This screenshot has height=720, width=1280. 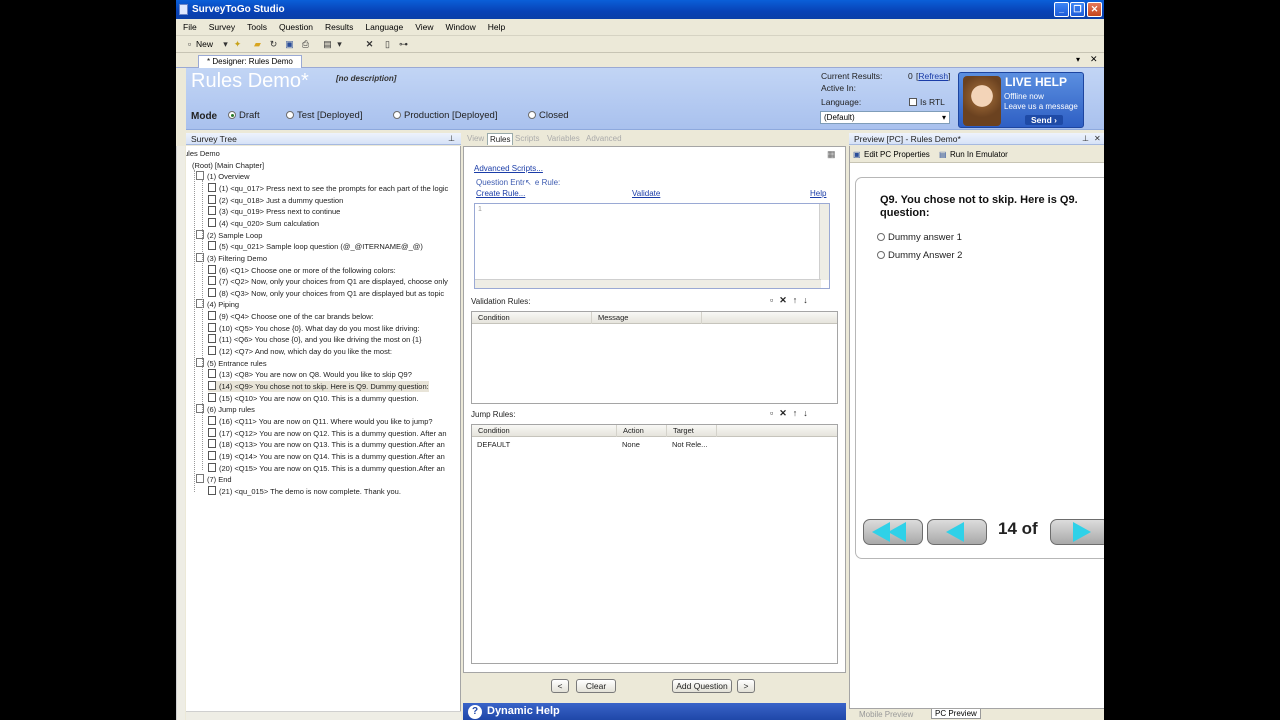 I want to click on tree-question-item: (3) <qu_019> Press next to continue, so click(x=274, y=211).